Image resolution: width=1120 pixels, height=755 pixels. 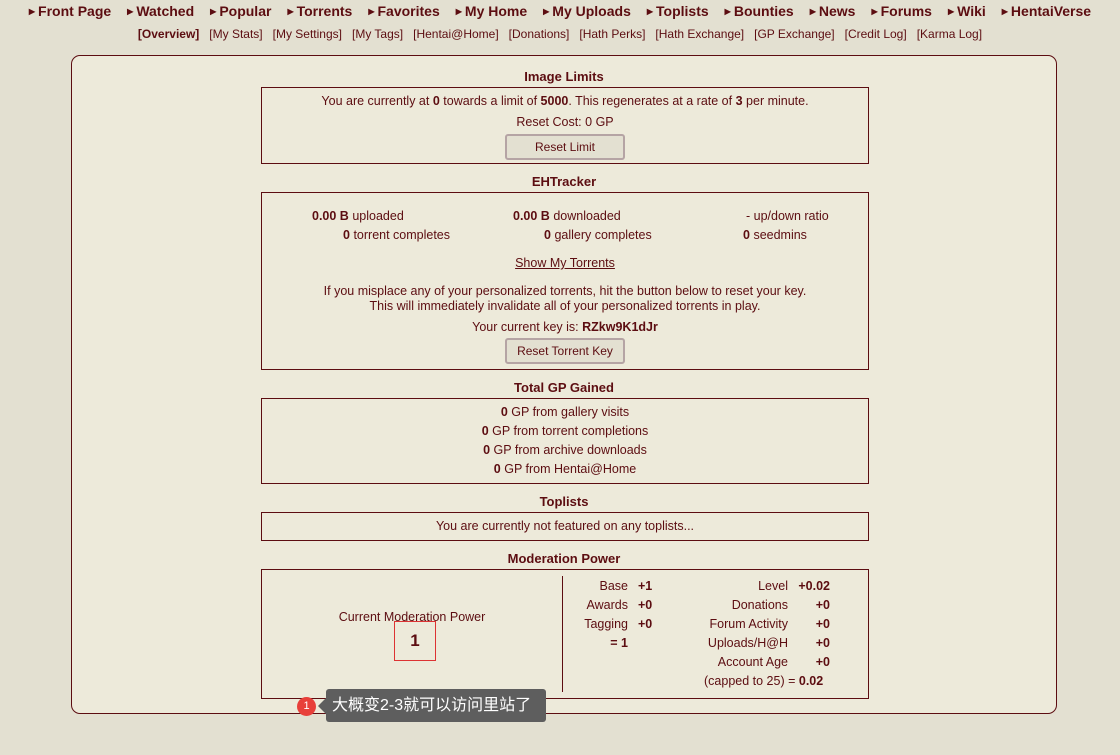 What do you see at coordinates (496, 11) in the screenshot?
I see `nav-label: My Home` at bounding box center [496, 11].